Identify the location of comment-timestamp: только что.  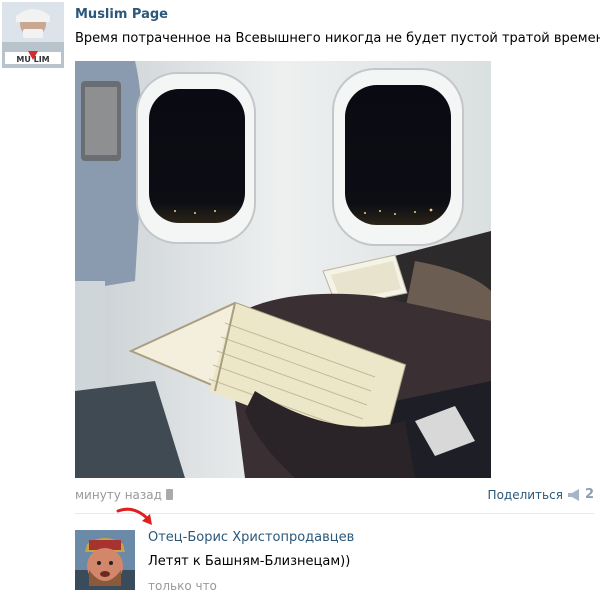
(182, 586).